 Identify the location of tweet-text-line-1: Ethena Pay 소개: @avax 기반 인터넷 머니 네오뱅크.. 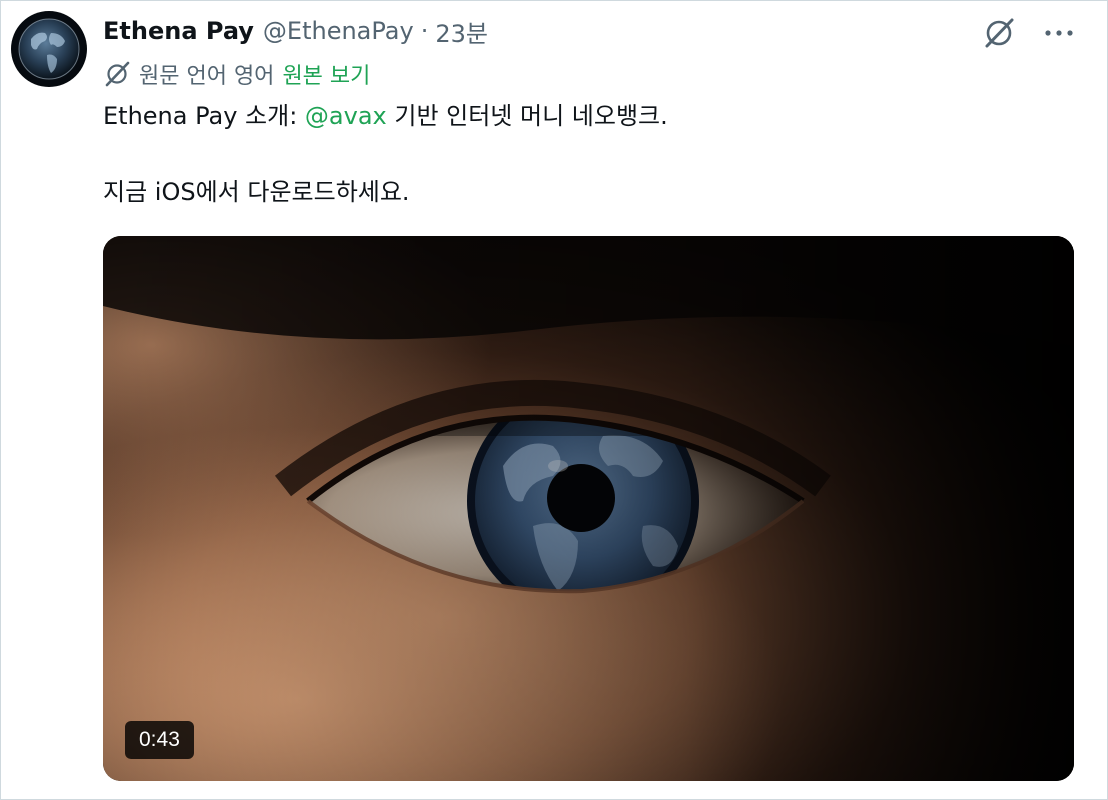
(583, 116).